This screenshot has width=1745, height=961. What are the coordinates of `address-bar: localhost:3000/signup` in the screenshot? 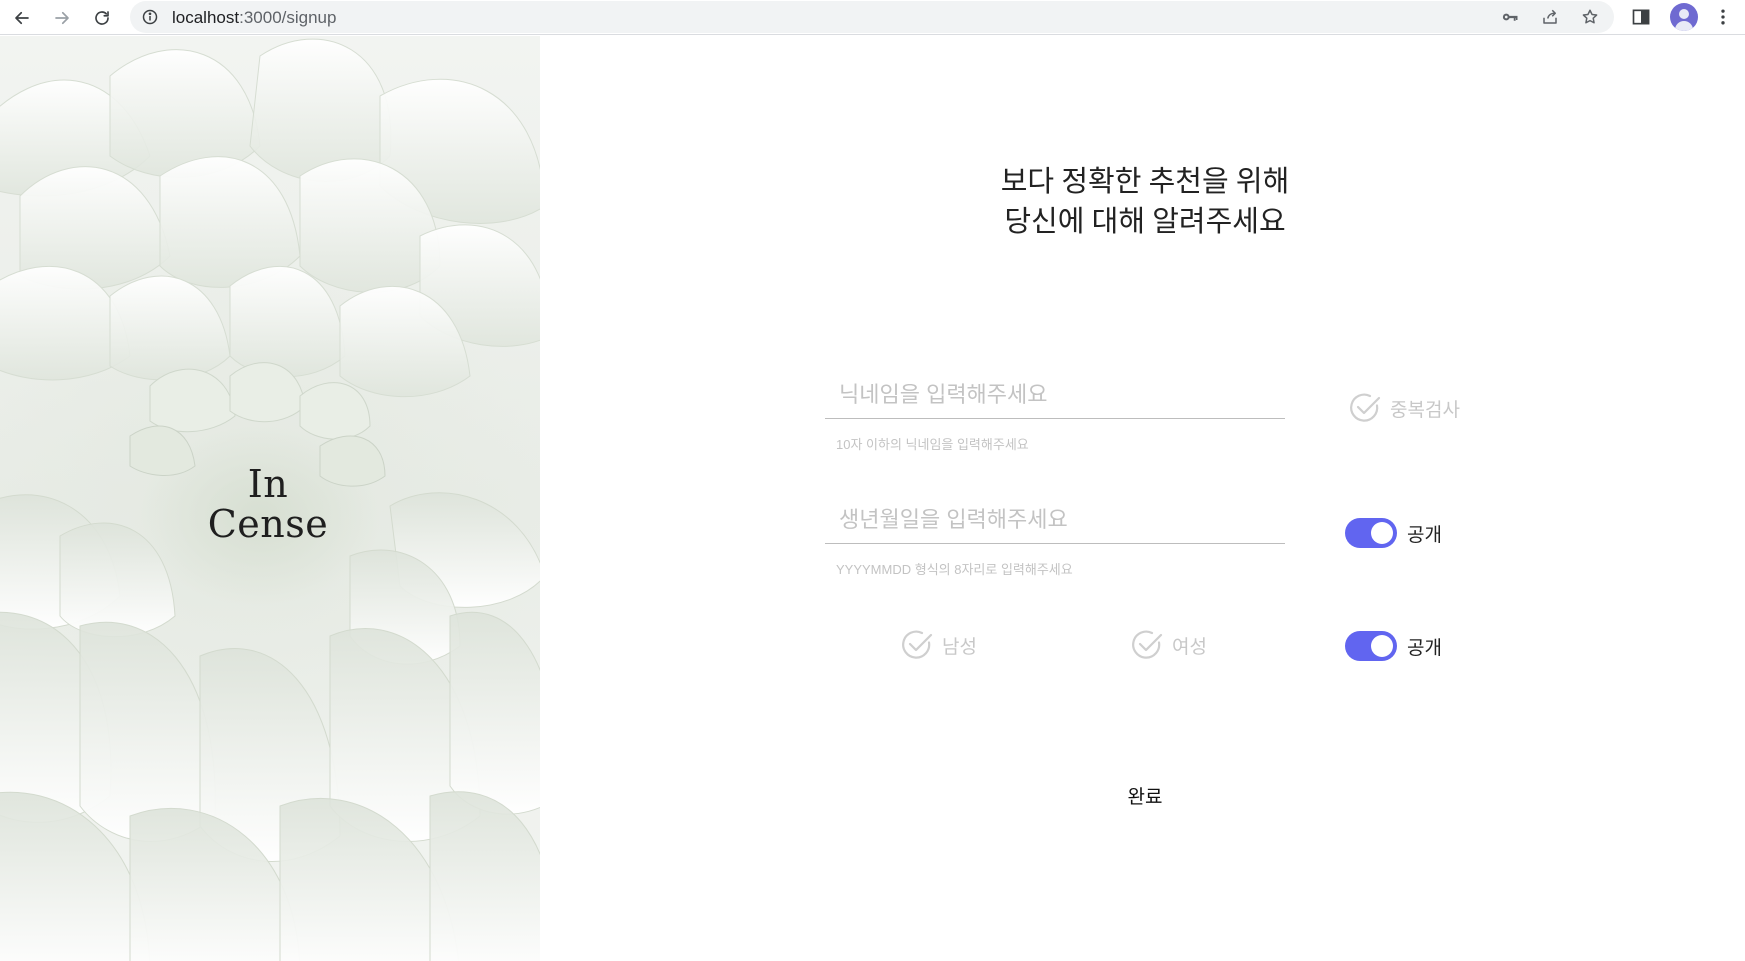 It's located at (872, 17).